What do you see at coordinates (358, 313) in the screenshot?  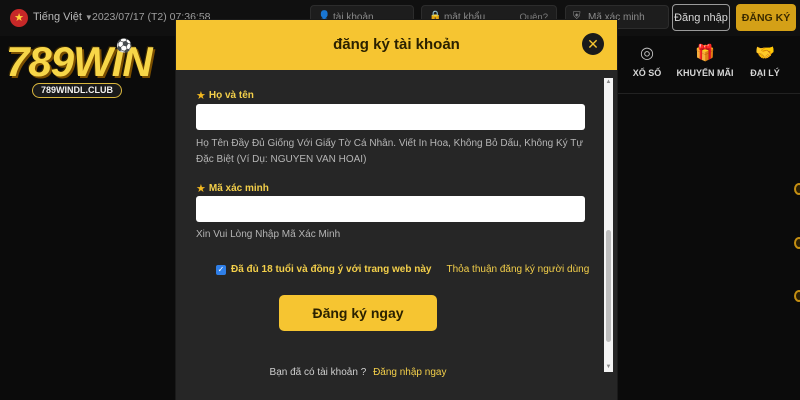 I see `register-now-button: Đăng ký ngay` at bounding box center [358, 313].